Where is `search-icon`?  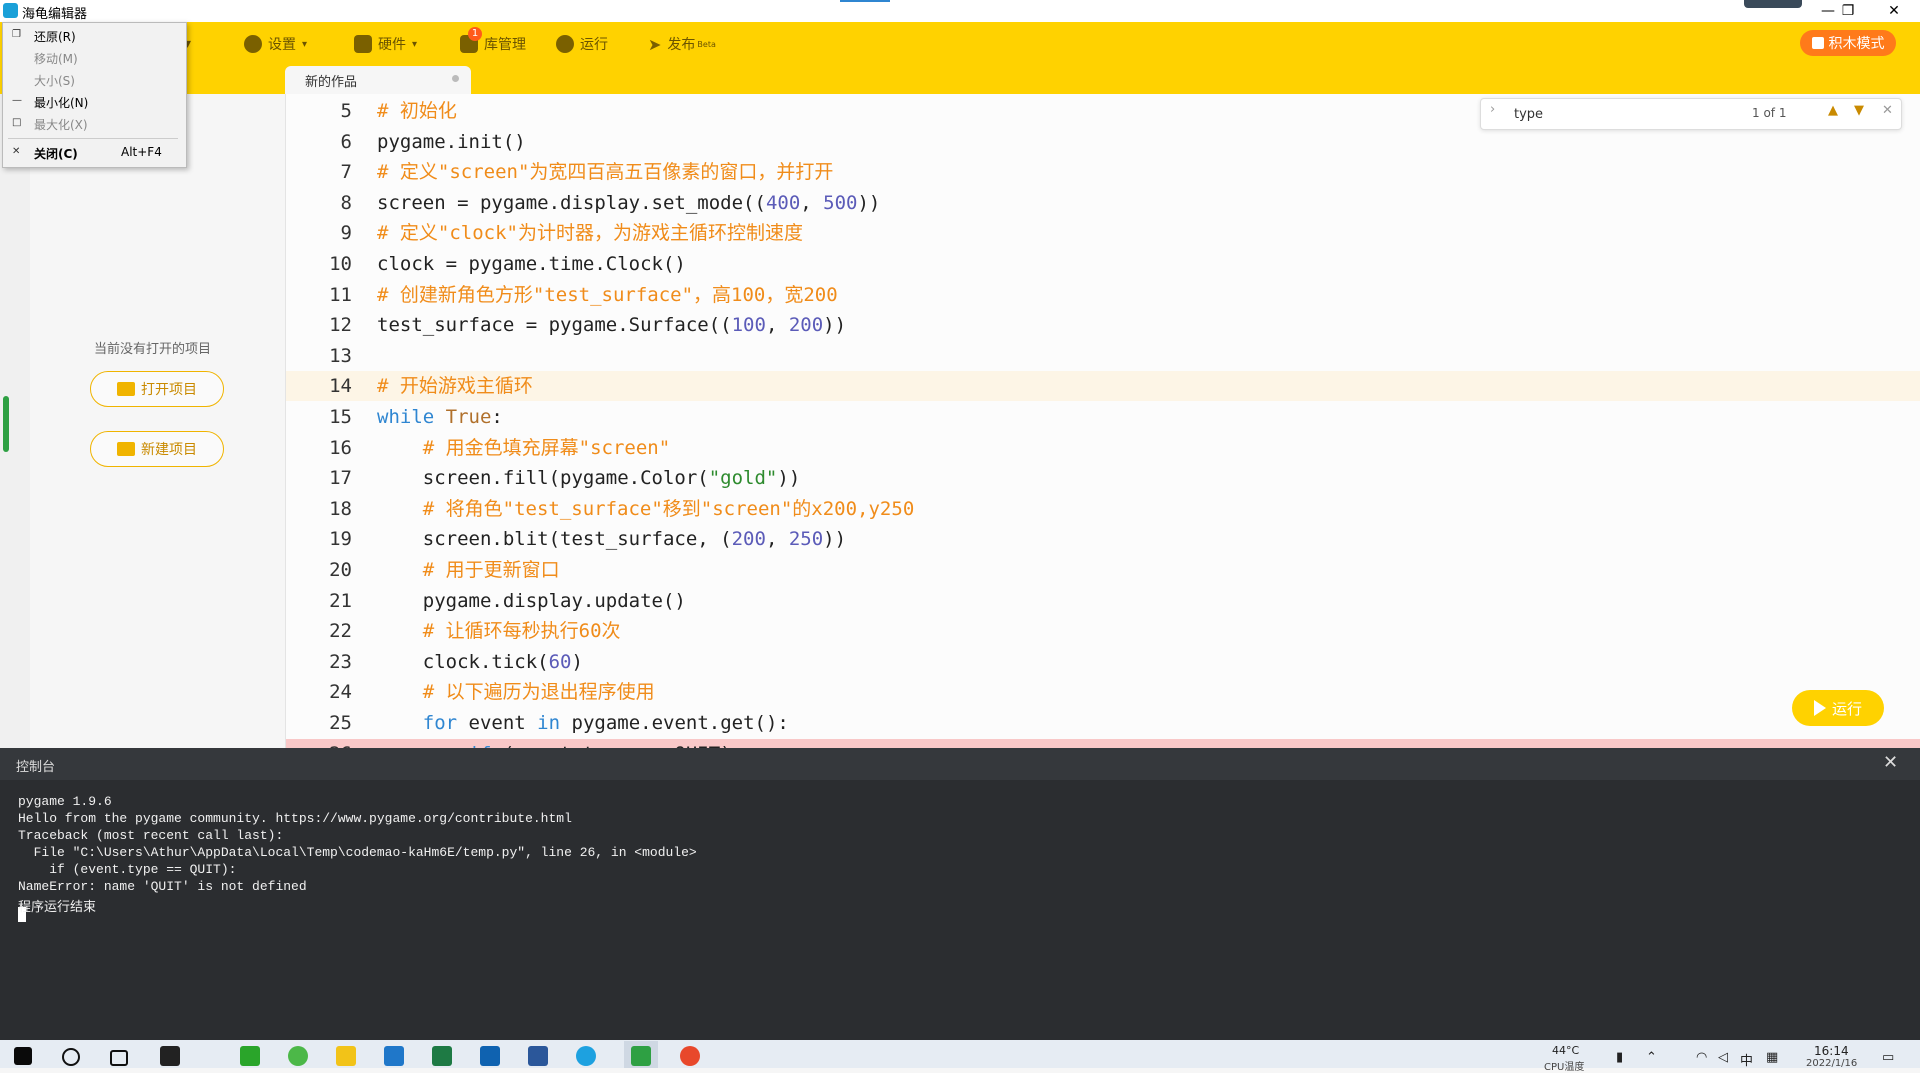 search-icon is located at coordinates (71, 1057).